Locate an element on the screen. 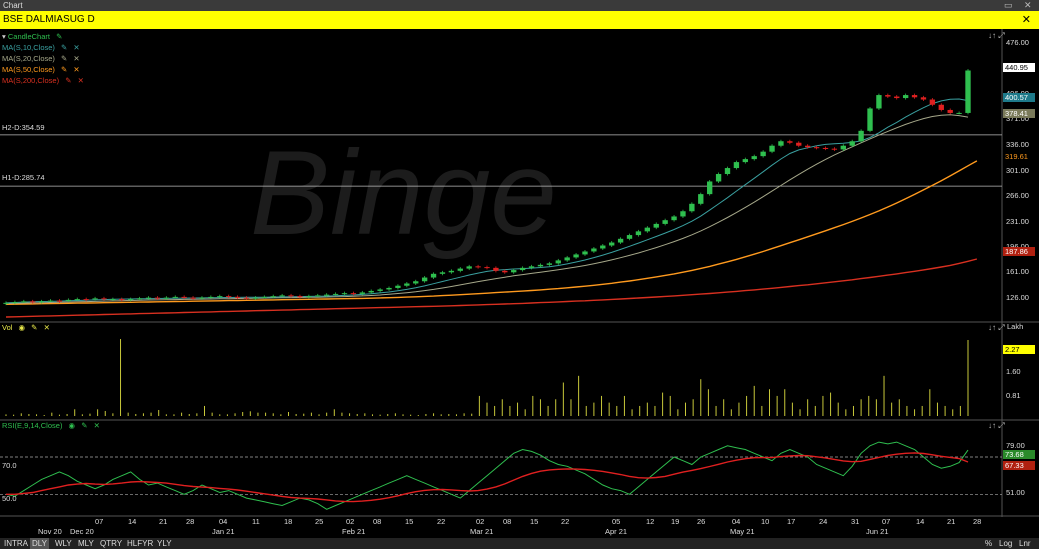  x-axis-day-label: 25 is located at coordinates (319, 521).